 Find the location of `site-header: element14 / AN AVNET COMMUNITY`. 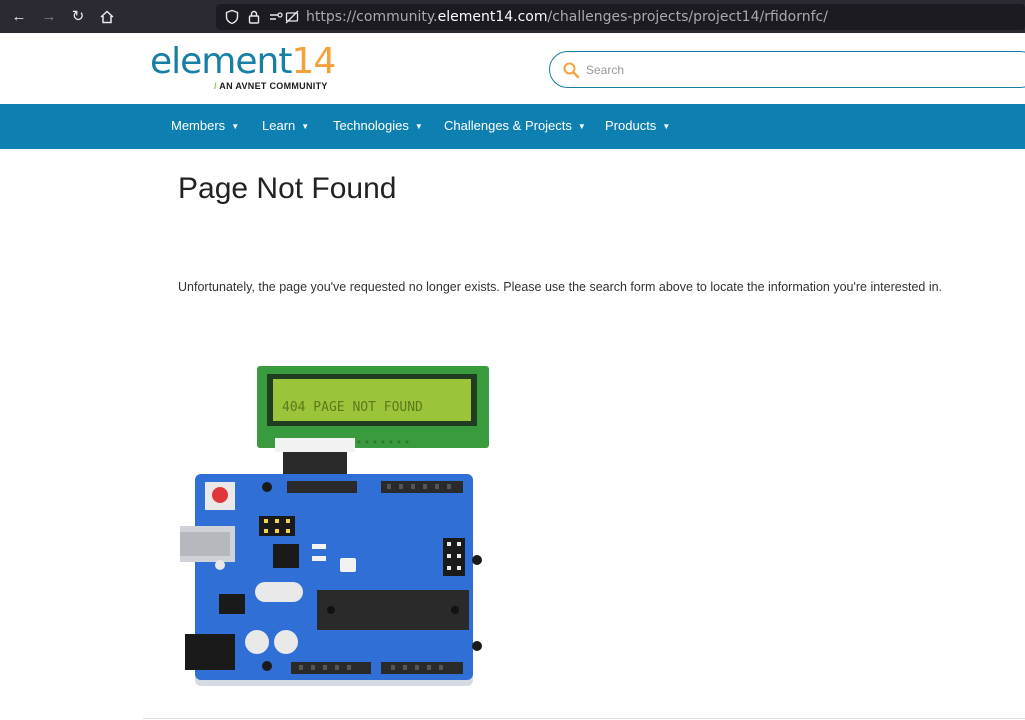

site-header: element14 / AN AVNET COMMUNITY is located at coordinates (512, 68).